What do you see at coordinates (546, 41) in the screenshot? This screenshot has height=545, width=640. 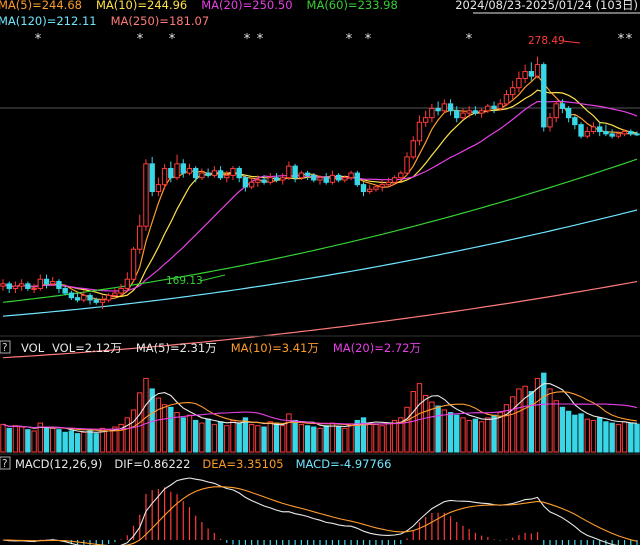 I see `high-price-label: 278.49` at bounding box center [546, 41].